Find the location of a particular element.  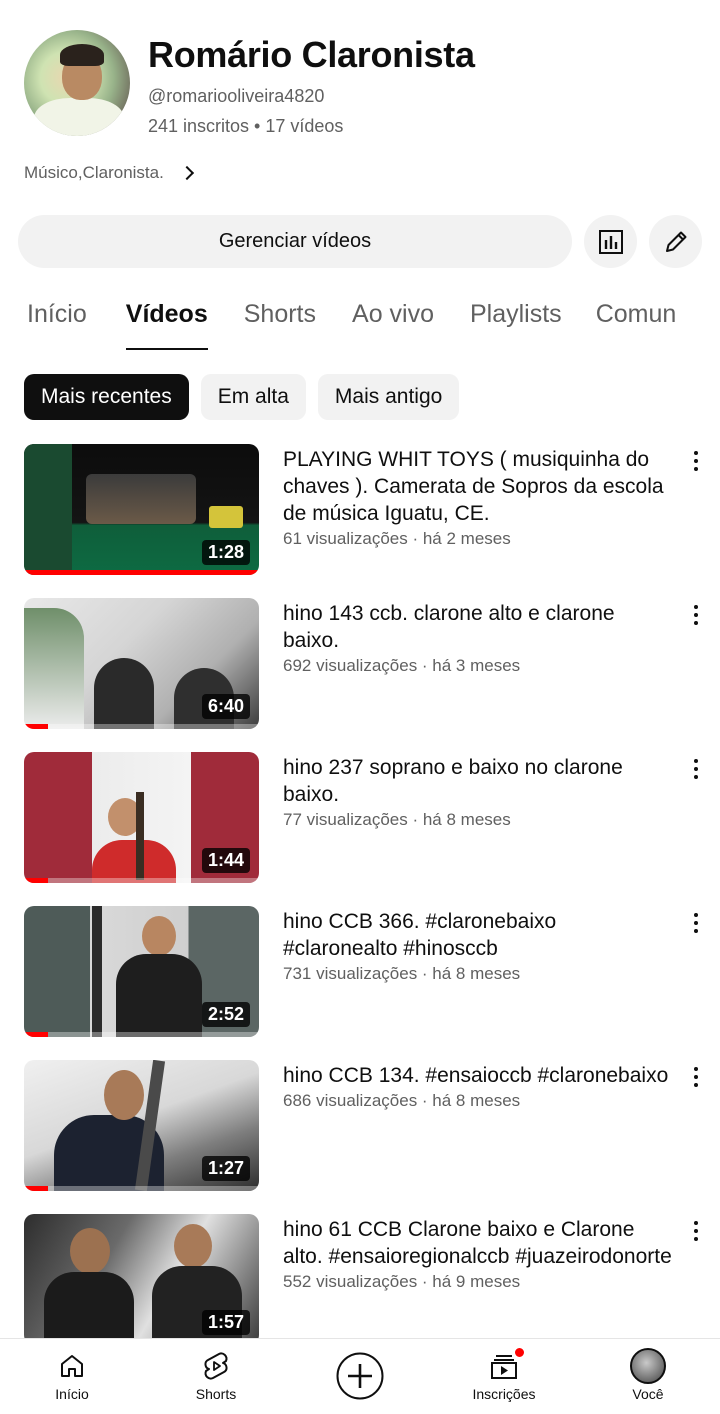

nav-label: Início is located at coordinates (72, 1394).